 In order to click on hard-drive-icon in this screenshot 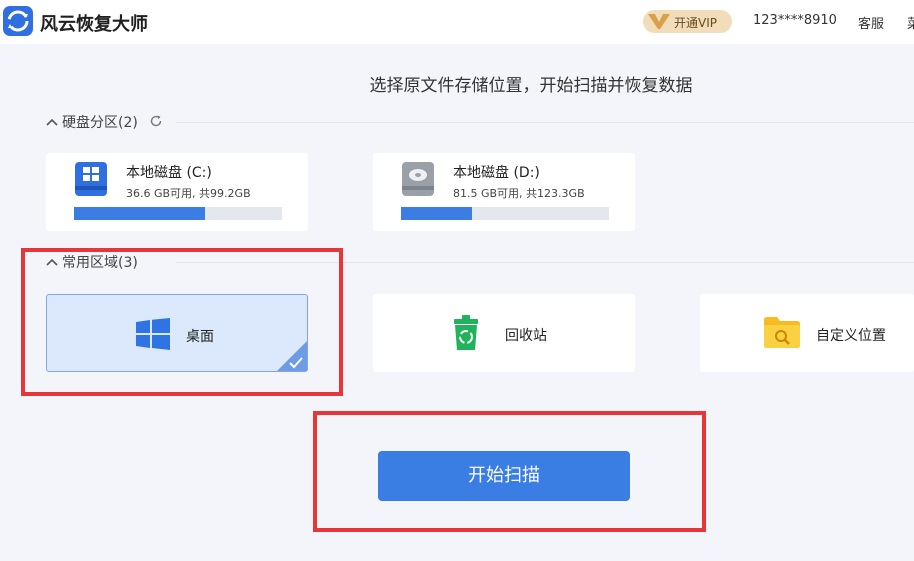, I will do `click(418, 181)`.